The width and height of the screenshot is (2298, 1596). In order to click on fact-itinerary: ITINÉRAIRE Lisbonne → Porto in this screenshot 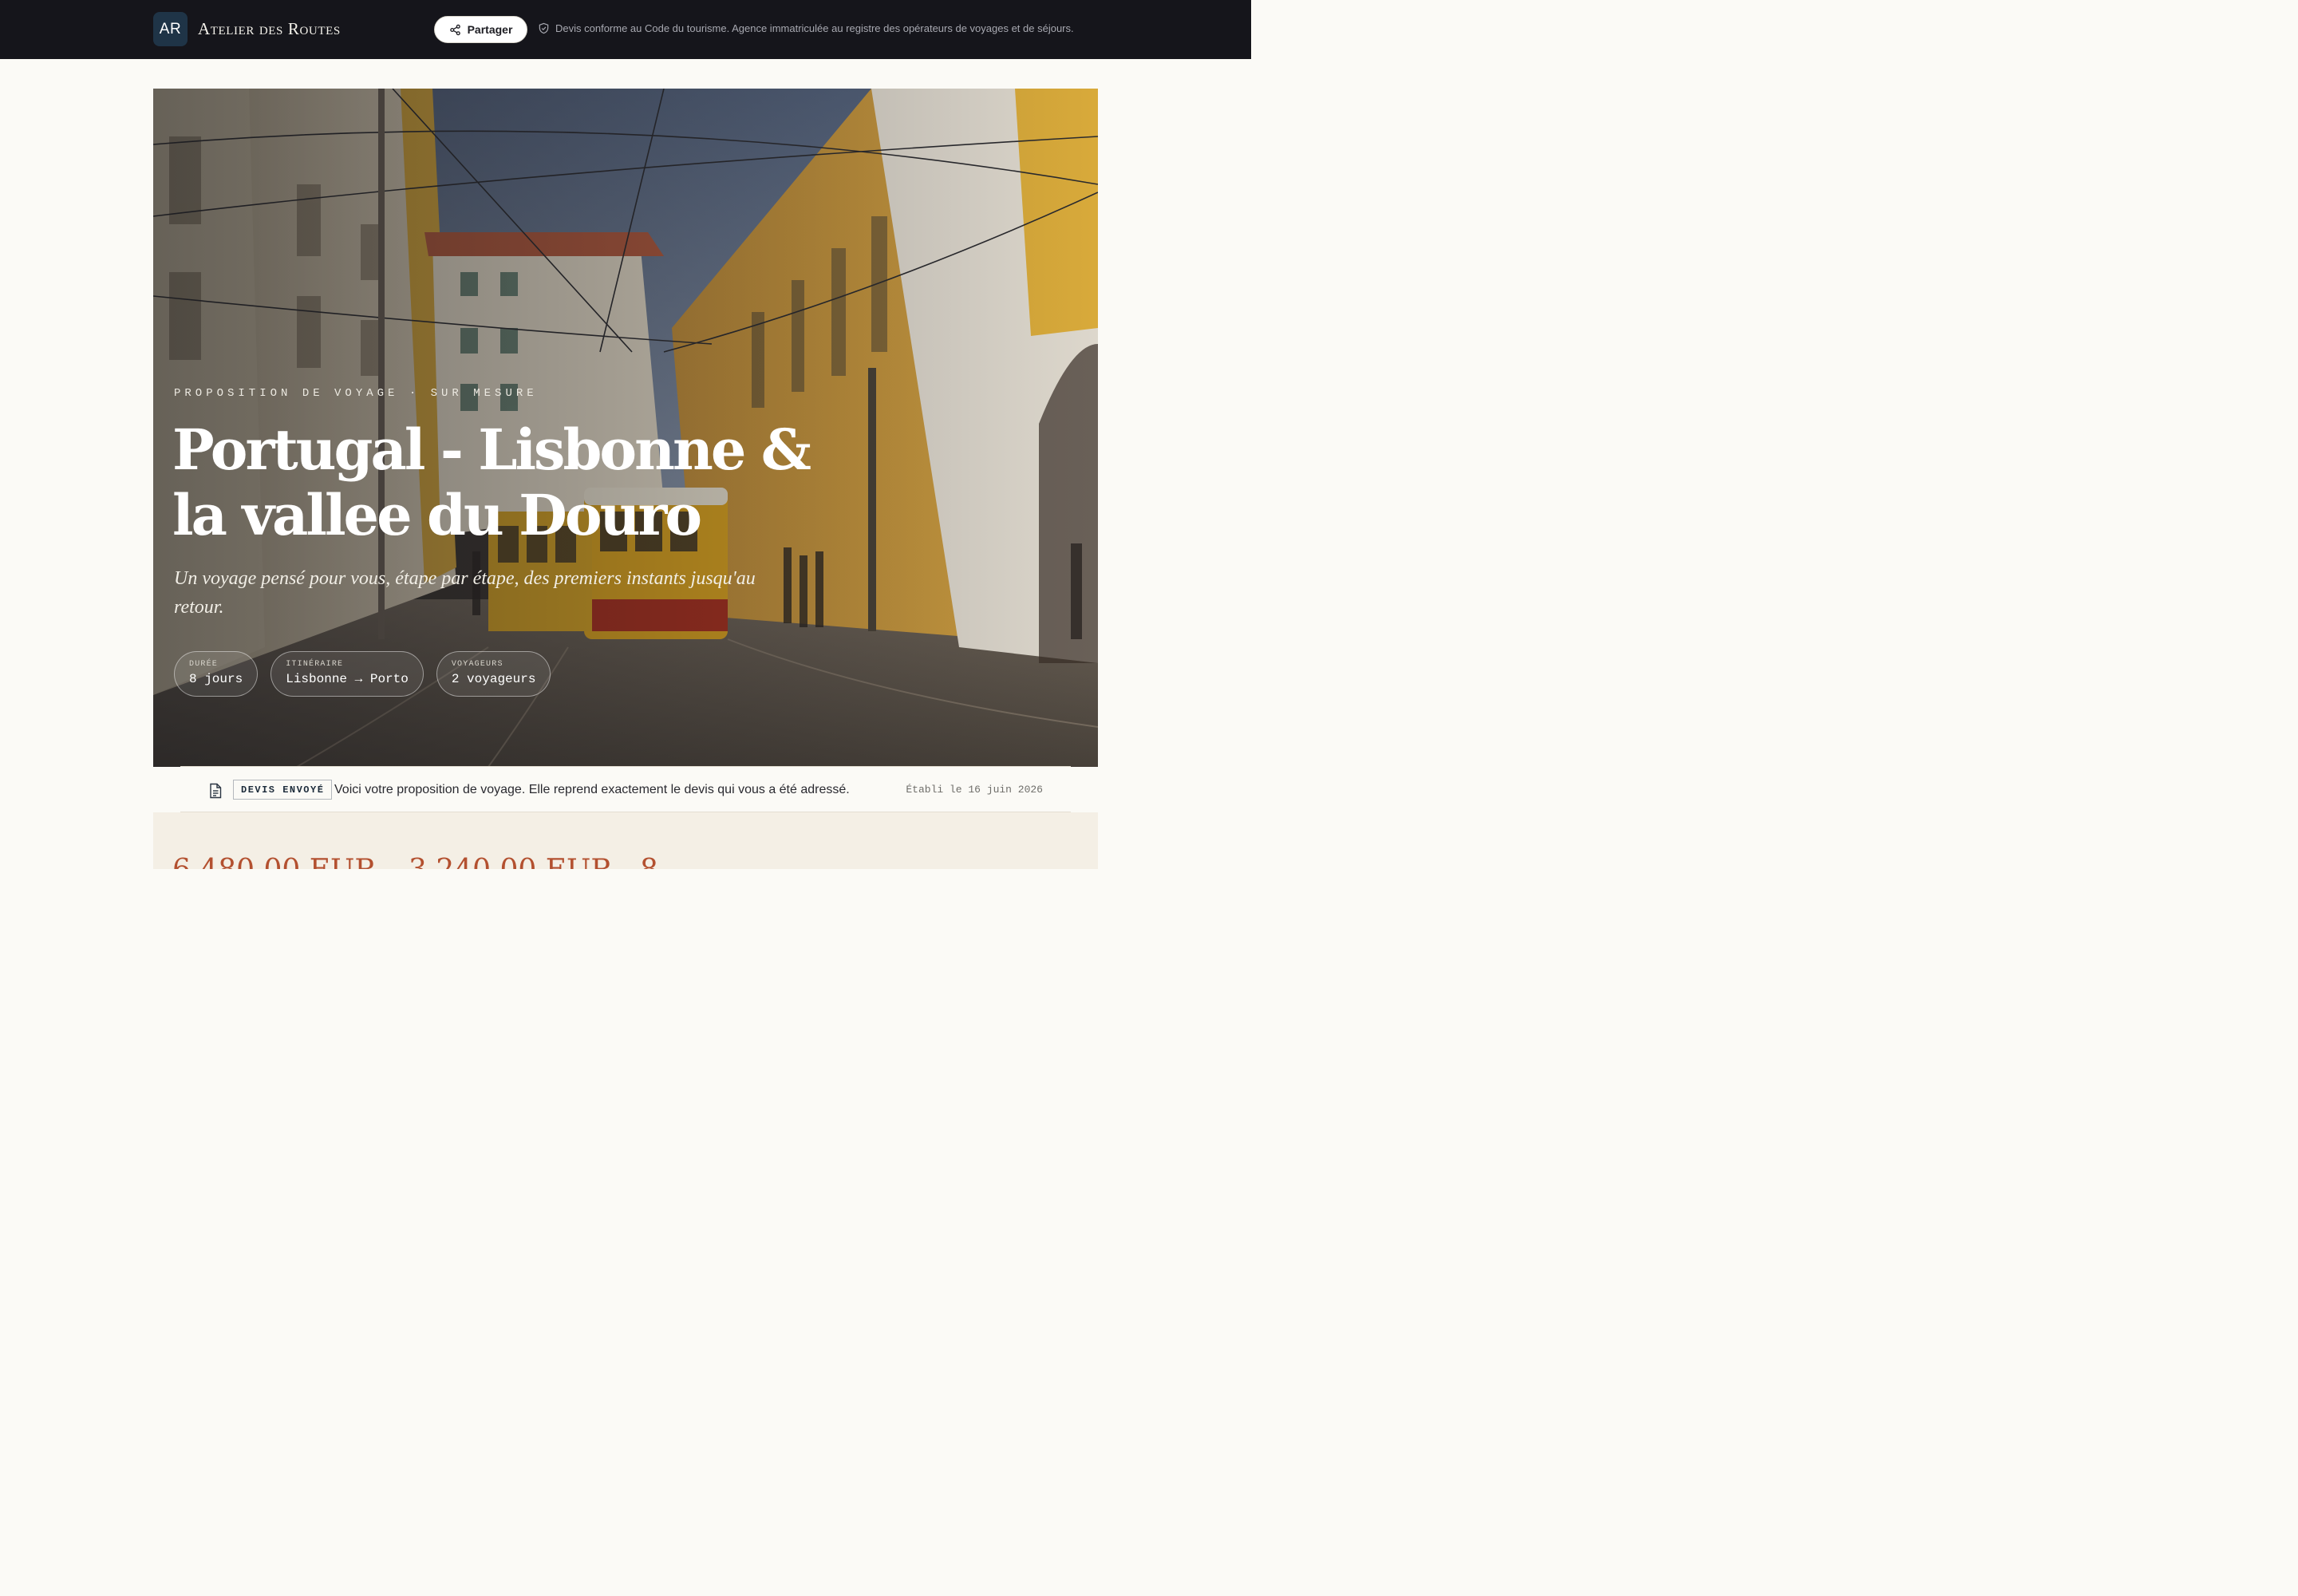, I will do `click(347, 674)`.